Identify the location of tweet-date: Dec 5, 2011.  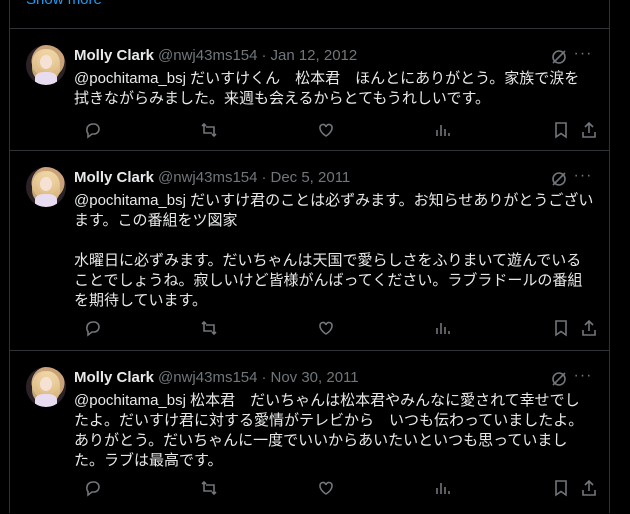
(310, 177).